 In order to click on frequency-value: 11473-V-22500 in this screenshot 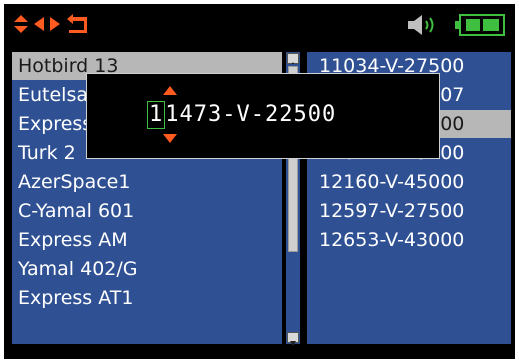, I will do `click(241, 115)`.